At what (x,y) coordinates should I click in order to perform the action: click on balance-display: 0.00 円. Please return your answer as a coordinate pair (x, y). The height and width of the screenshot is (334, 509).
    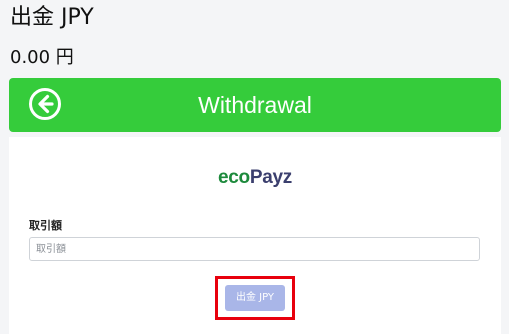
    Looking at the image, I should click on (42, 57).